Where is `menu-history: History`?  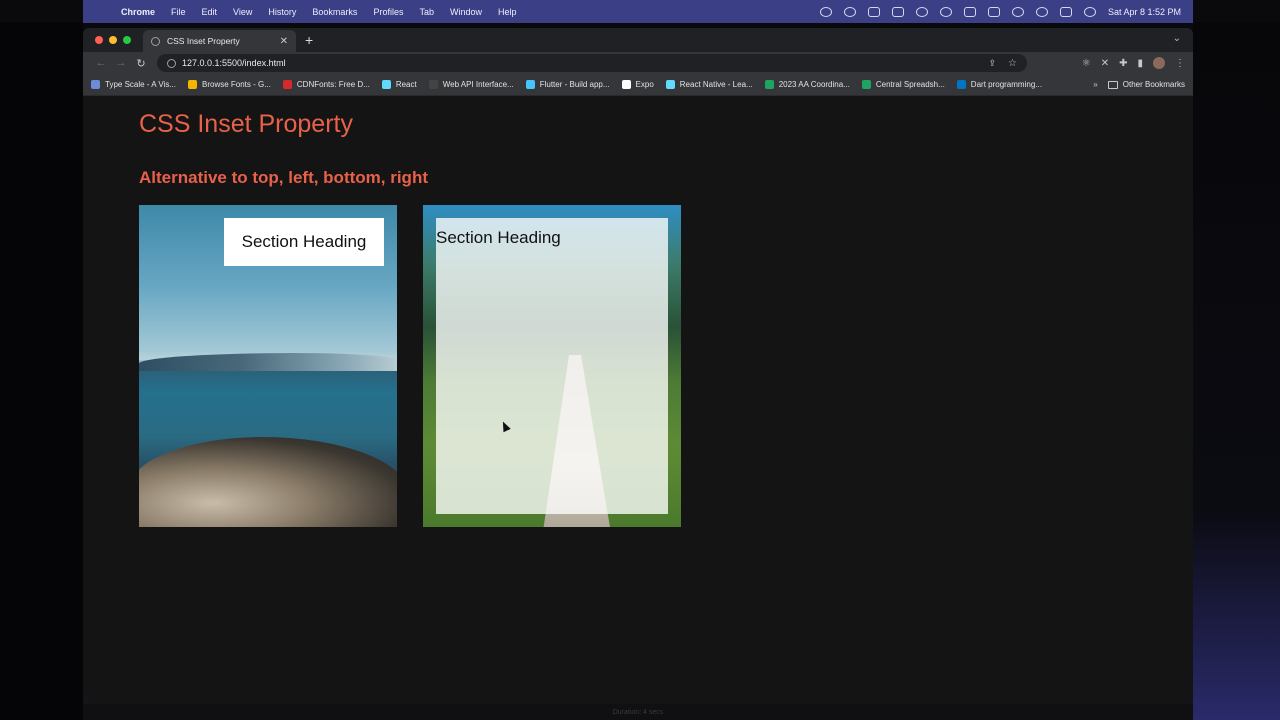 menu-history: History is located at coordinates (282, 12).